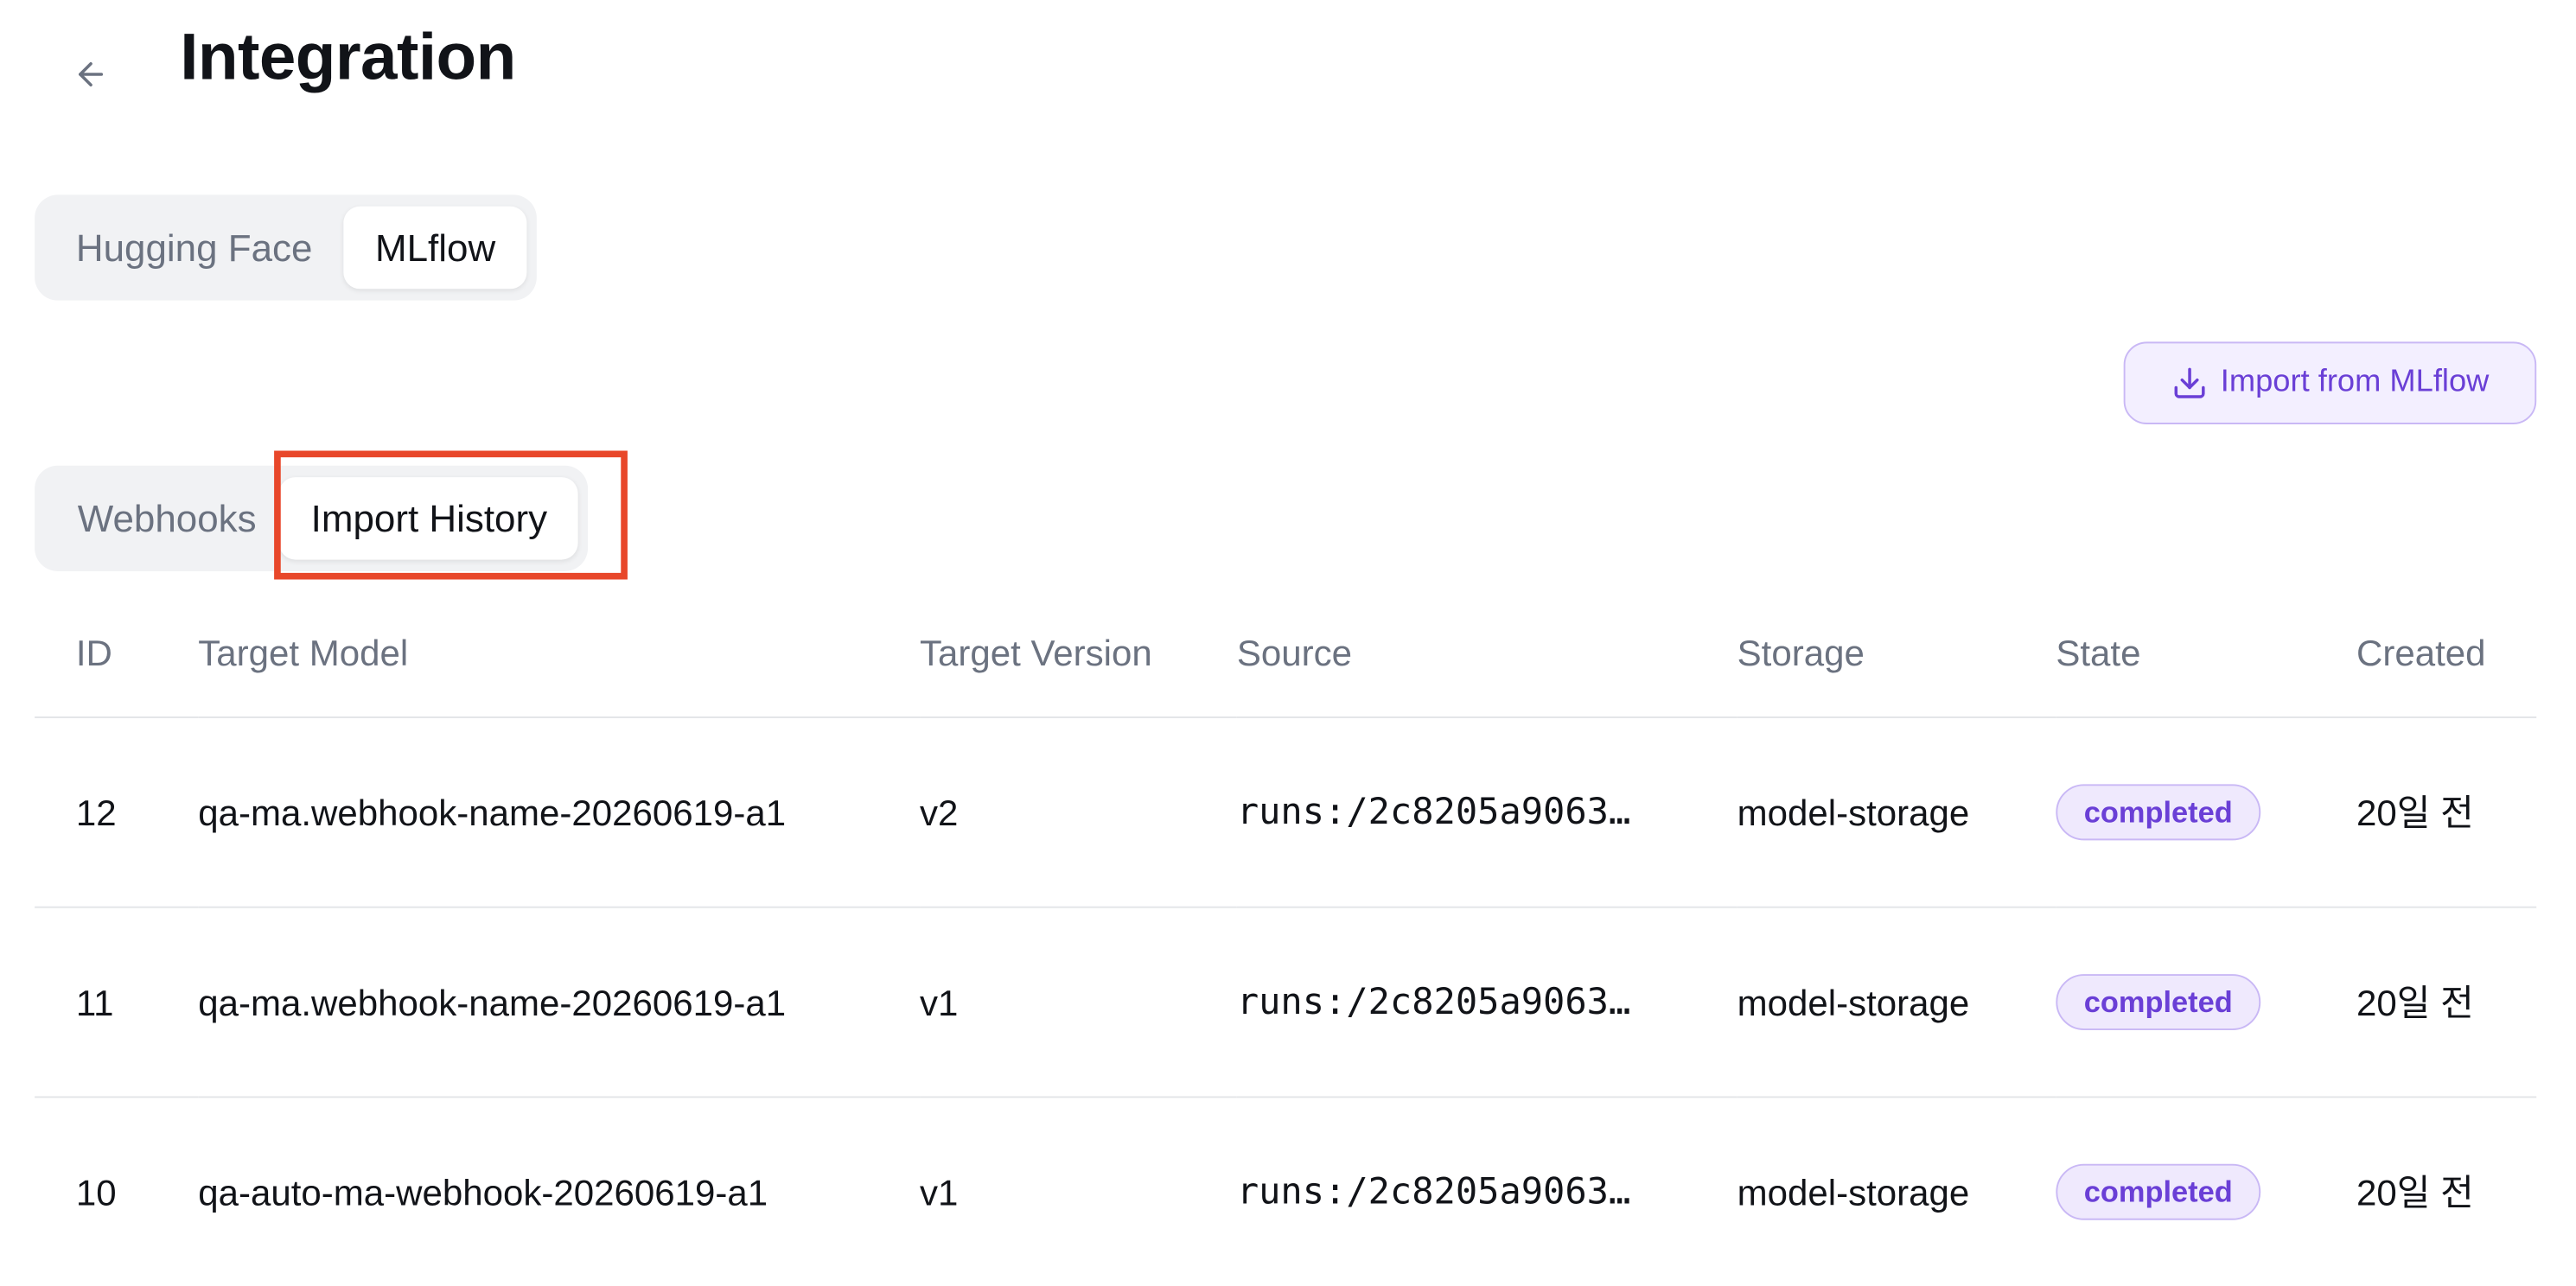  What do you see at coordinates (1487, 654) in the screenshot?
I see `column-header-source: Source` at bounding box center [1487, 654].